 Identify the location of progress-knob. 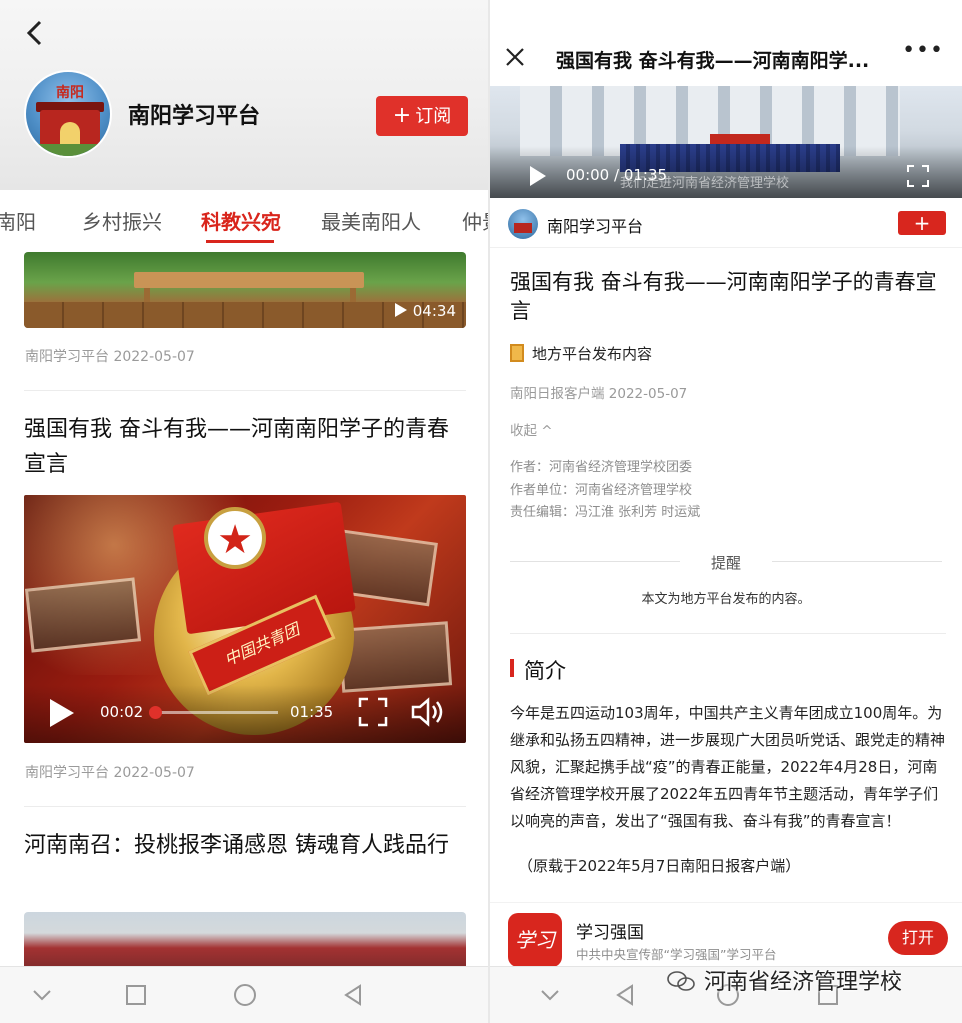
(155, 712).